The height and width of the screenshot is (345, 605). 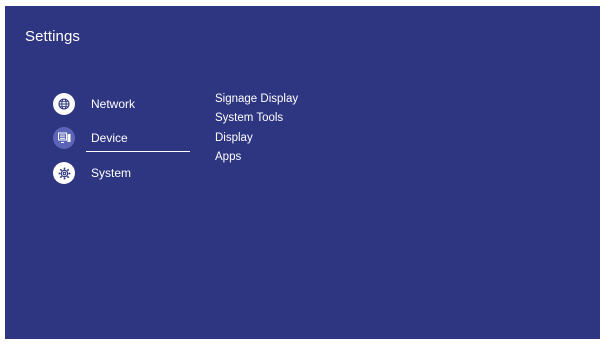 What do you see at coordinates (111, 173) in the screenshot?
I see `sidebar-item-label: System` at bounding box center [111, 173].